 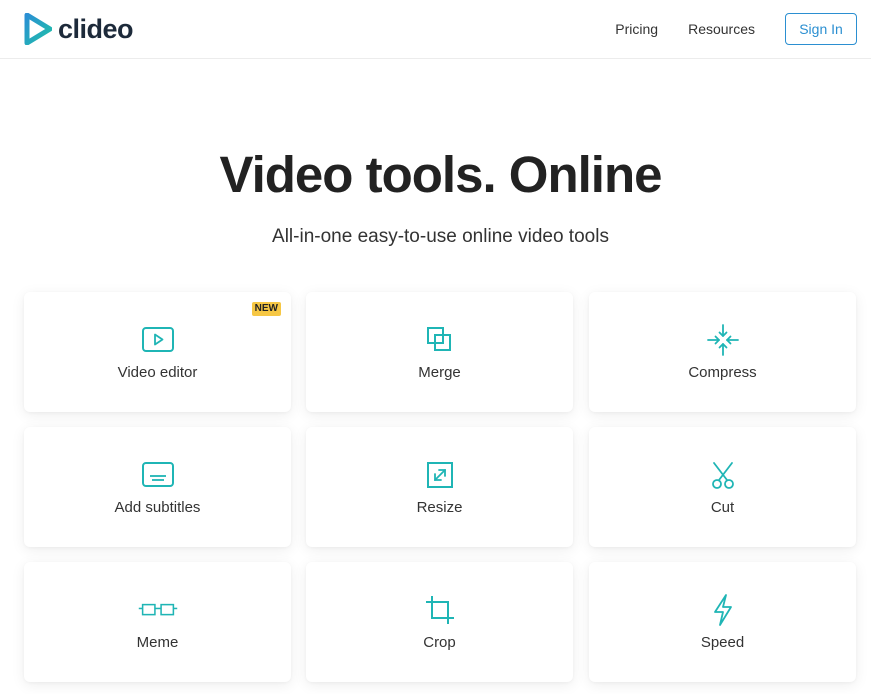 I want to click on tool-label: Speed, so click(x=722, y=642).